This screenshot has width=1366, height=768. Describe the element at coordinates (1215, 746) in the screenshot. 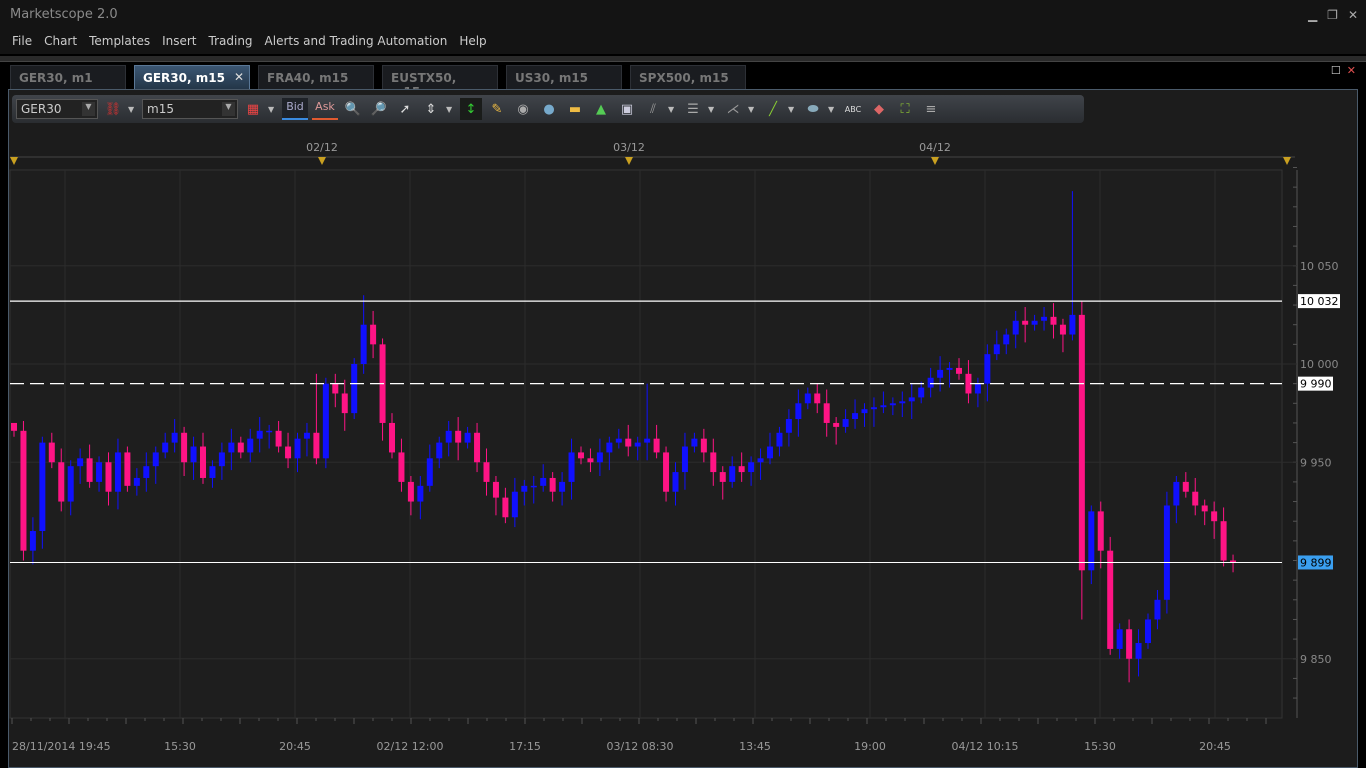

I see `x-tick-label: 20:45` at that location.